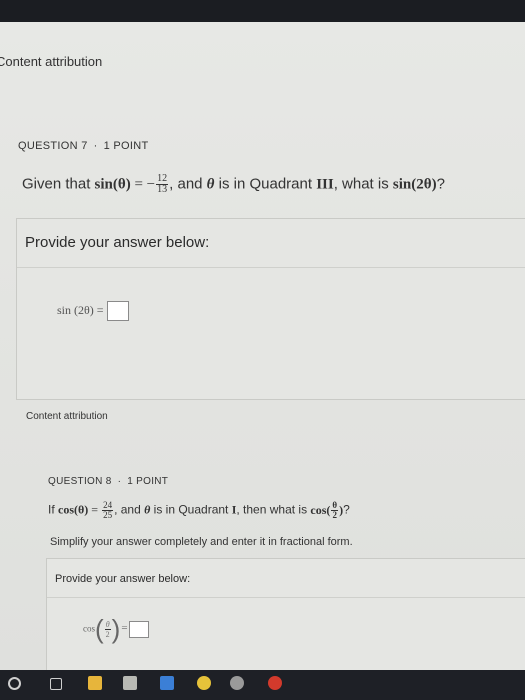 This screenshot has width=525, height=700. I want to click on chrome-icon, so click(204, 683).